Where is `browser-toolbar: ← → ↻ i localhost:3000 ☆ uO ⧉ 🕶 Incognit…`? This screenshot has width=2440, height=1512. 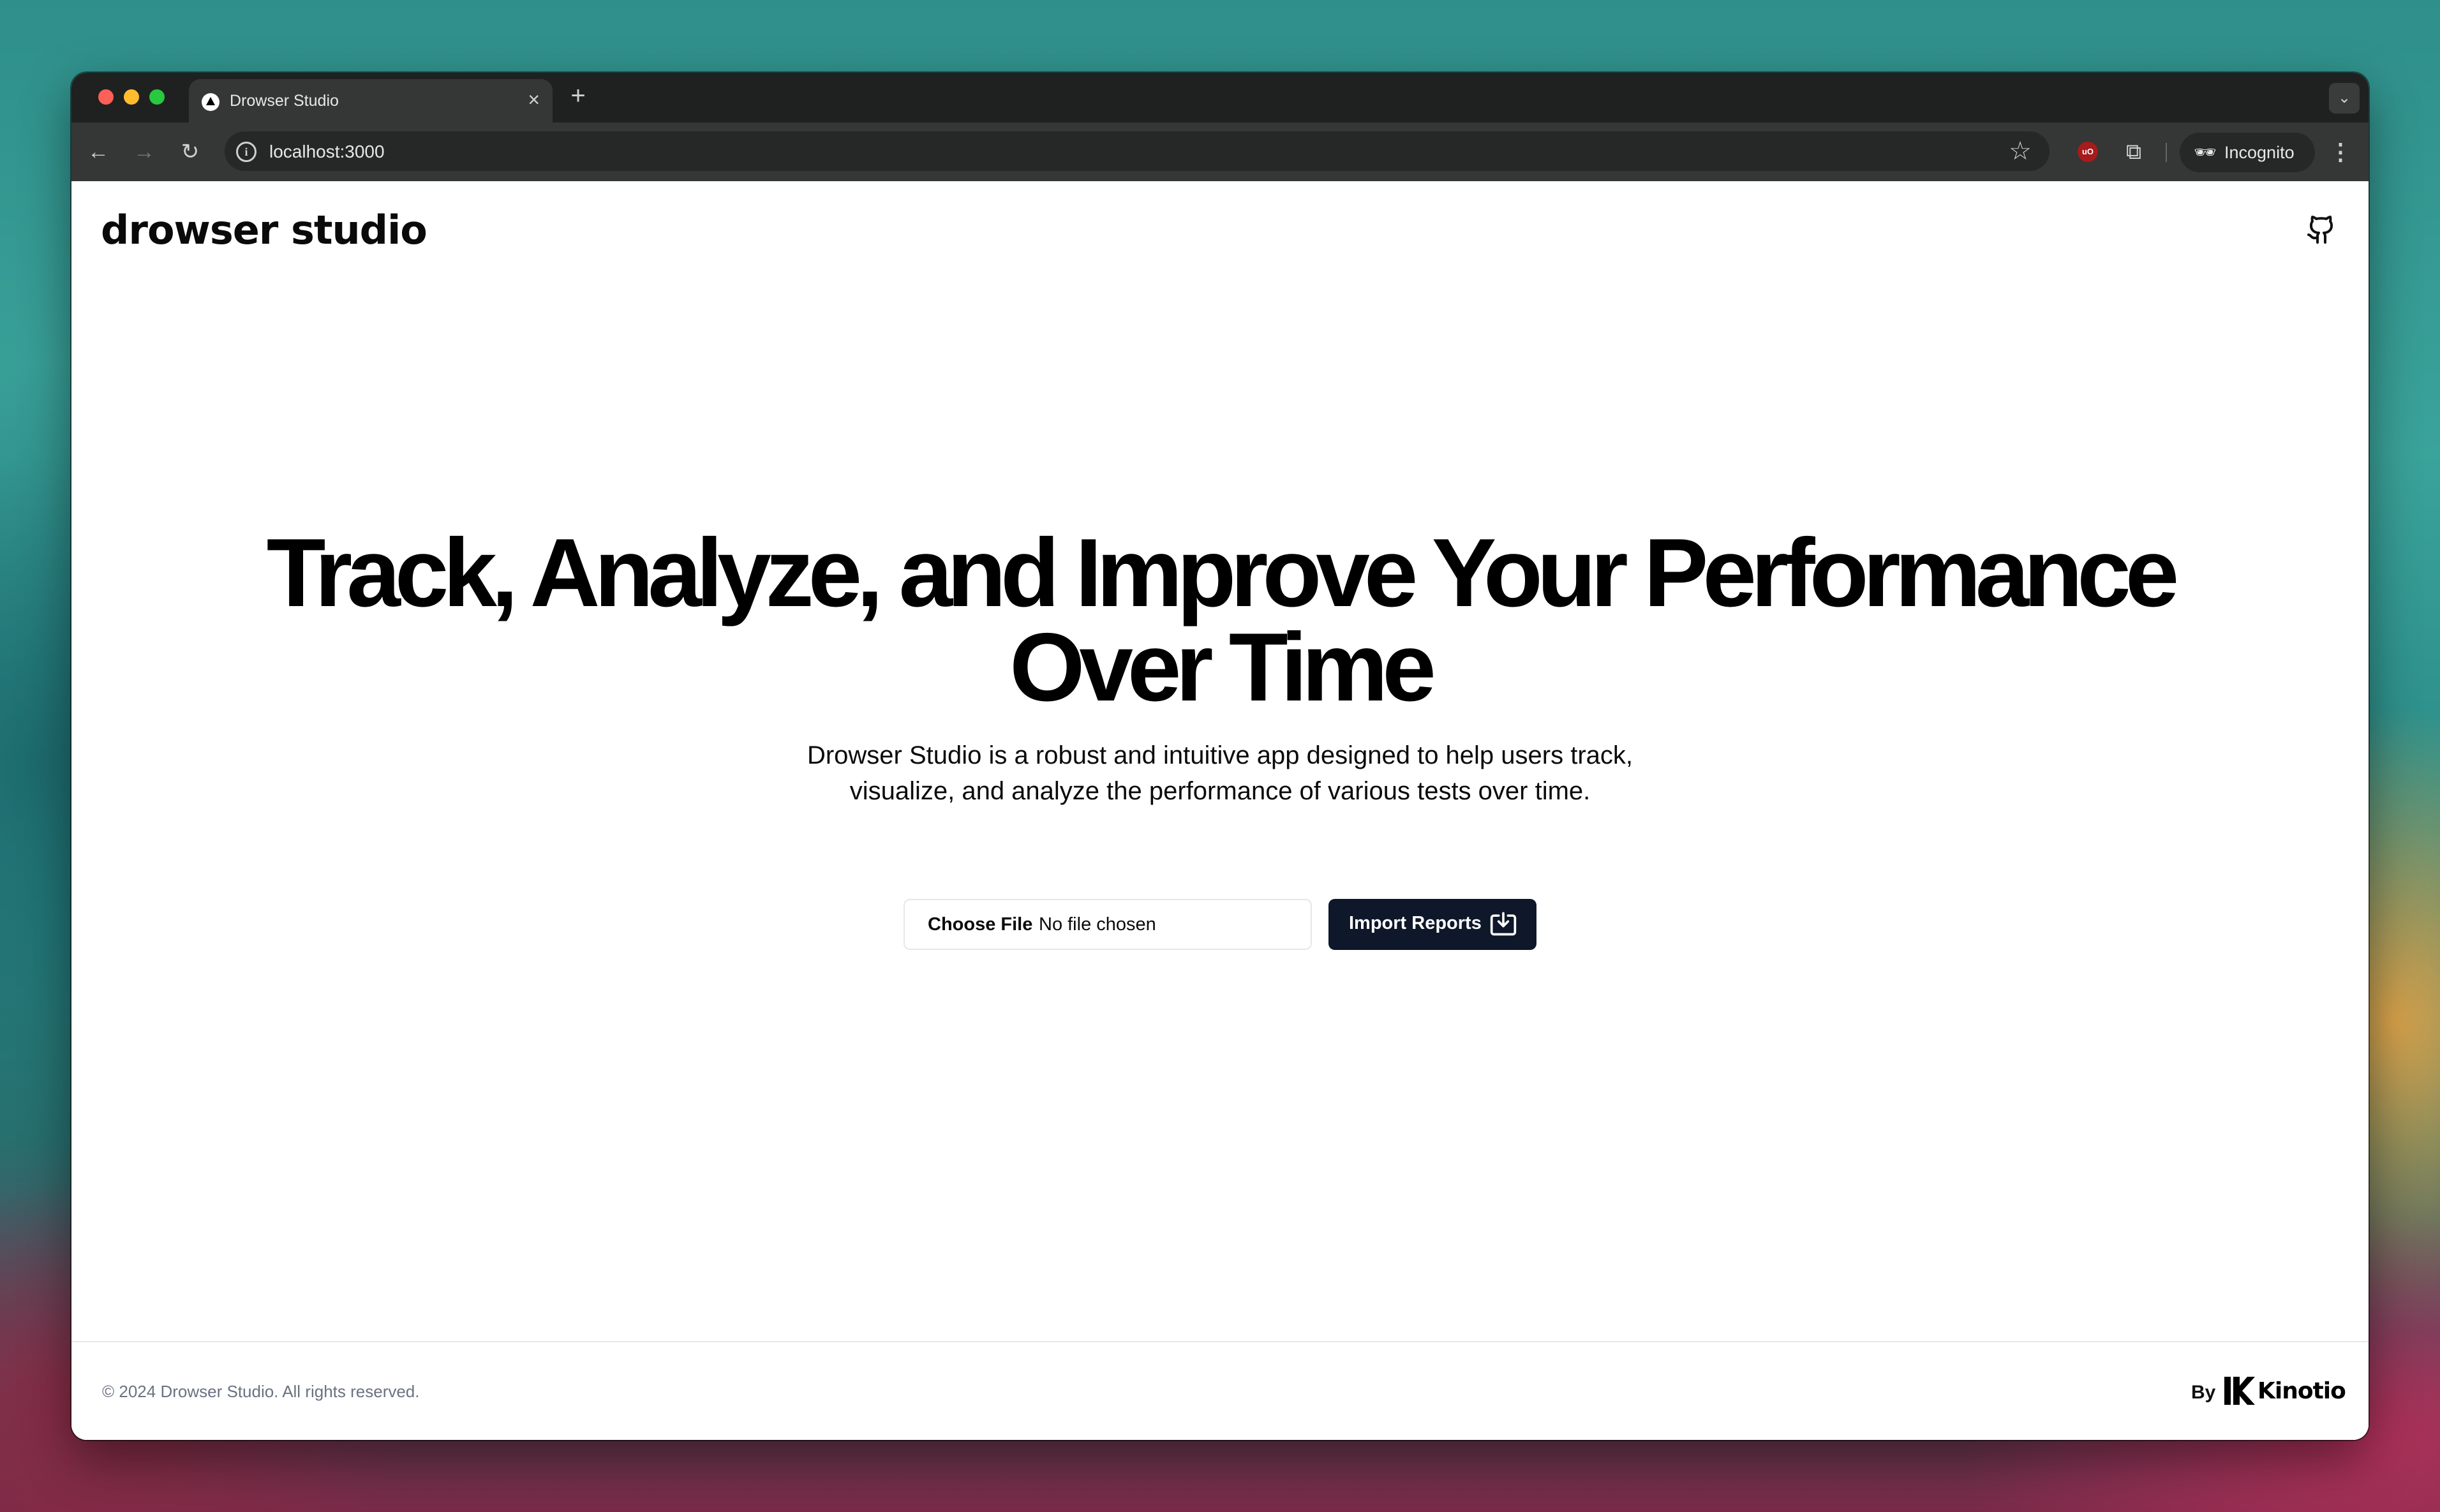 browser-toolbar: ← → ↻ i localhost:3000 ☆ uO ⧉ 🕶 Incognit… is located at coordinates (1220, 151).